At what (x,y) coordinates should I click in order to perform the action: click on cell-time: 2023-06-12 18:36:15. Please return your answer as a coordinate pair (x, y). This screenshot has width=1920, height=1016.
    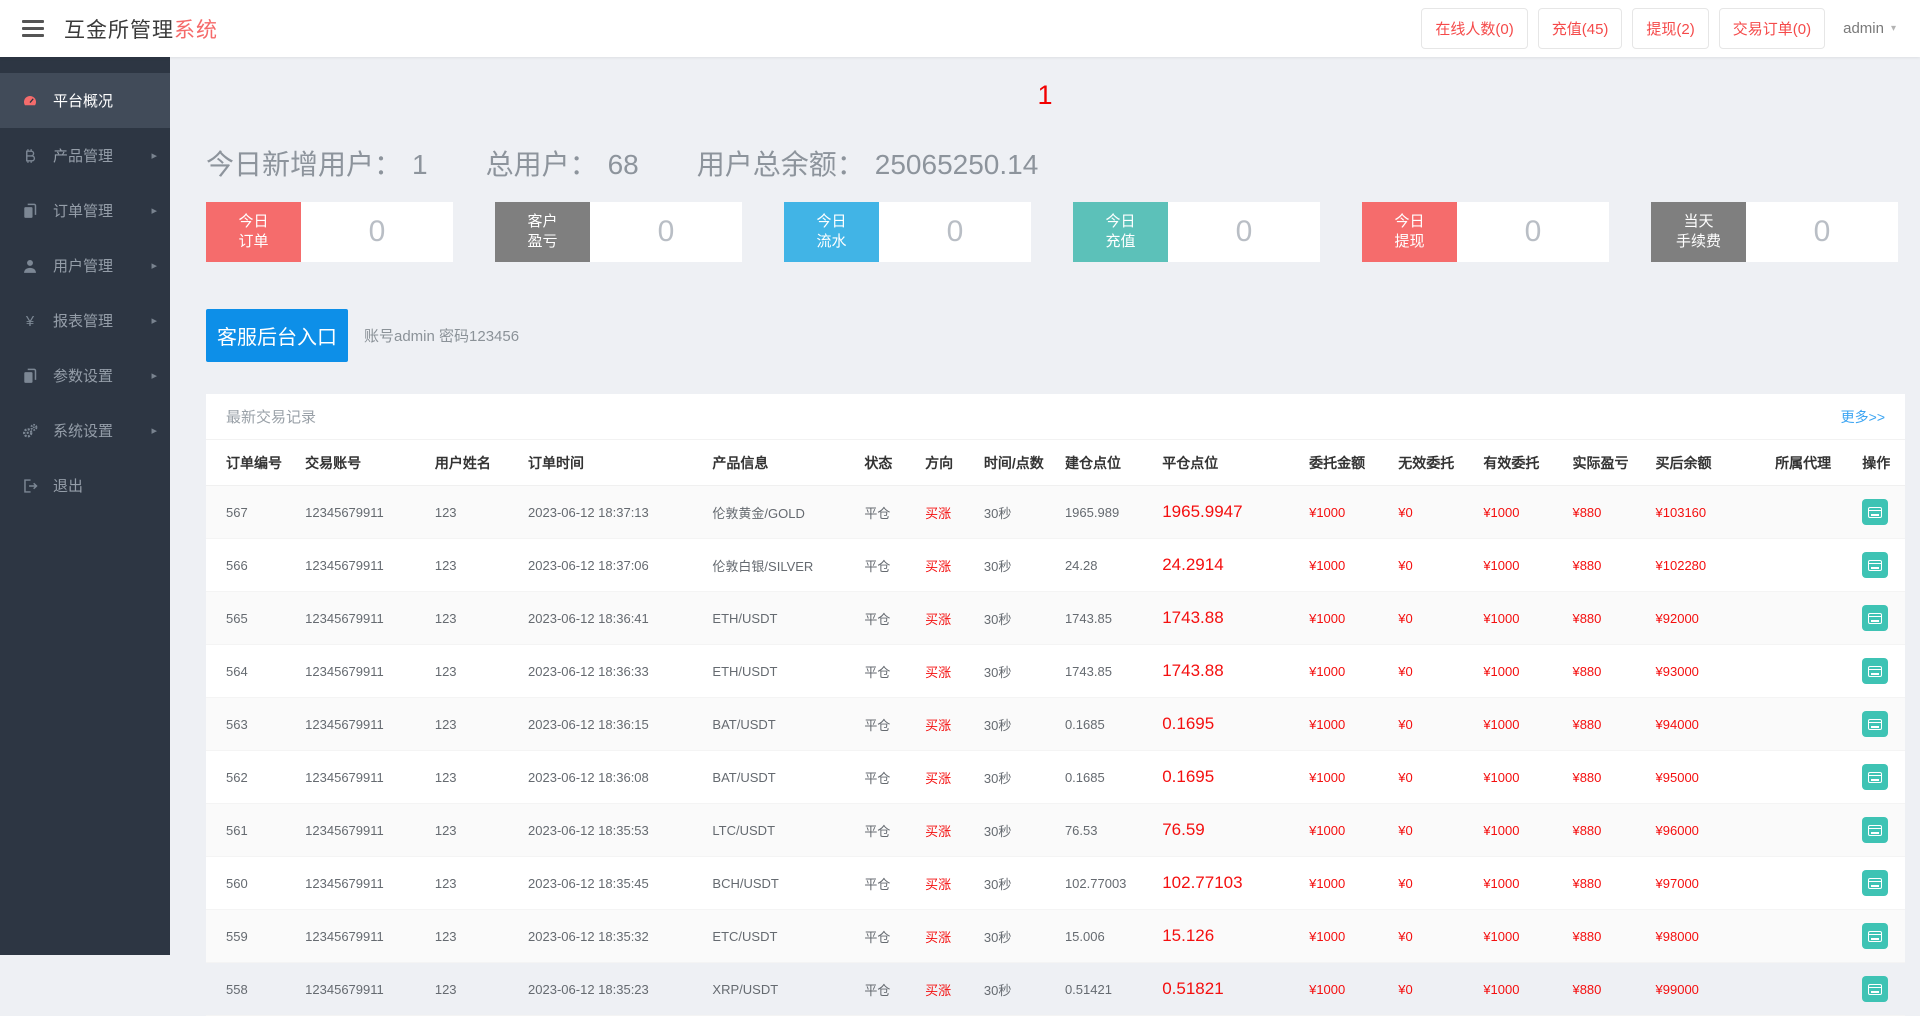
    Looking at the image, I should click on (612, 724).